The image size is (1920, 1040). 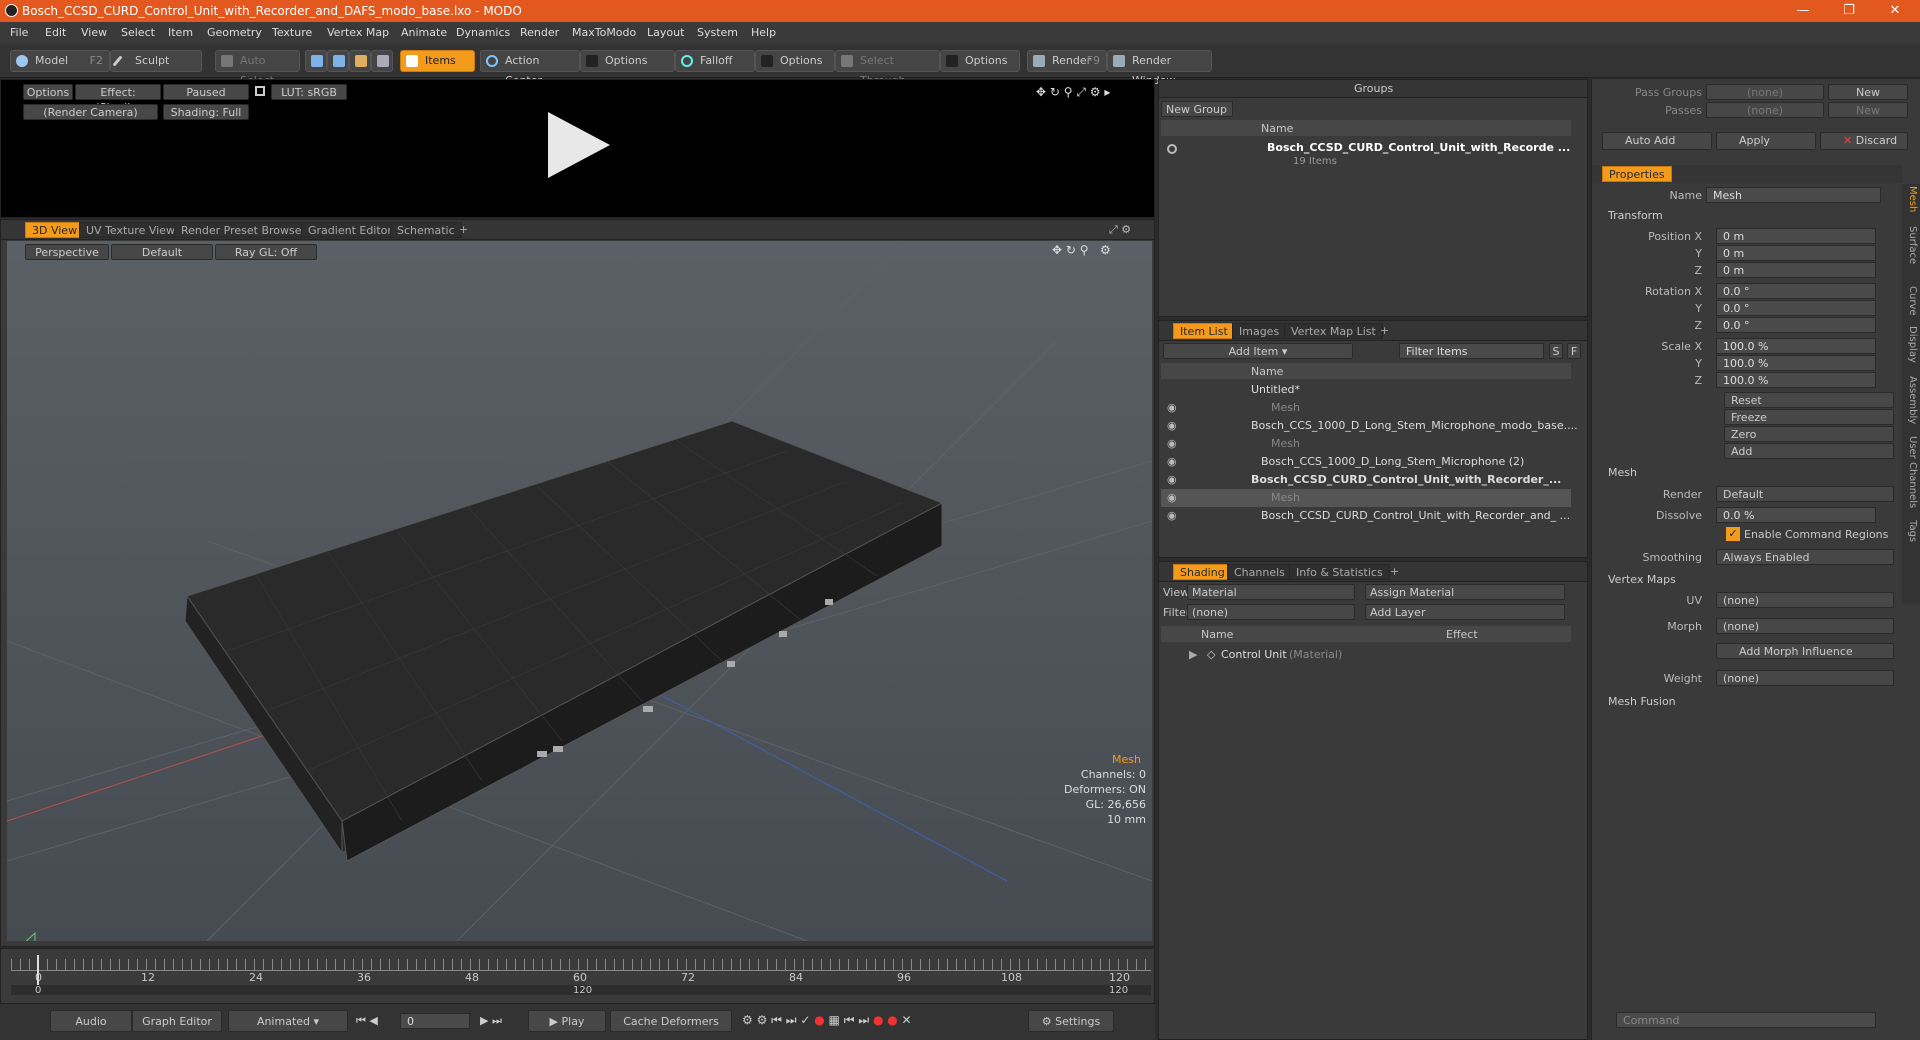 What do you see at coordinates (19, 32) in the screenshot?
I see `menu-file: File` at bounding box center [19, 32].